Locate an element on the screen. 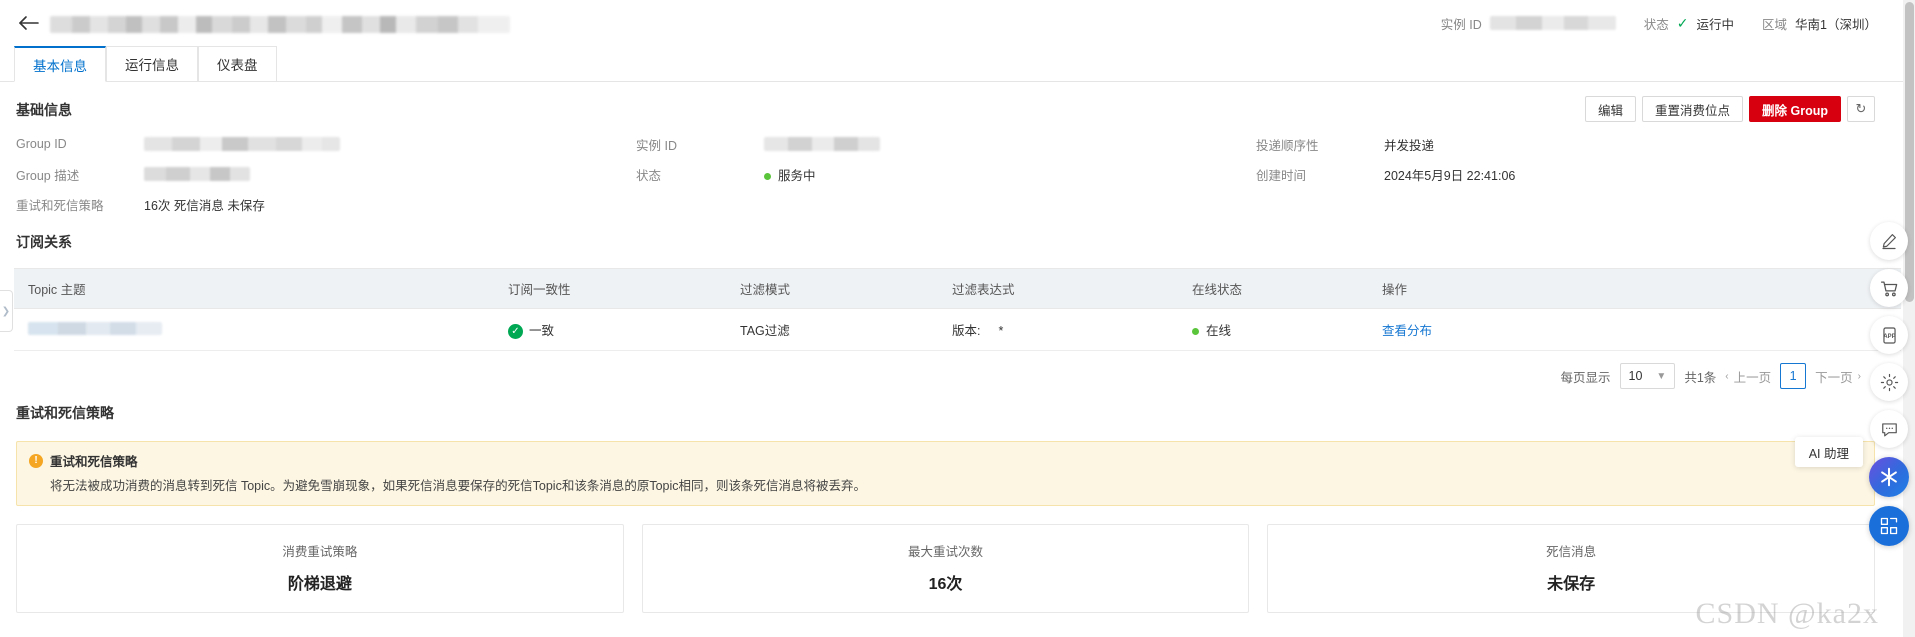 This screenshot has width=1915, height=637. next-page-button: 下一页 › is located at coordinates (1838, 376).